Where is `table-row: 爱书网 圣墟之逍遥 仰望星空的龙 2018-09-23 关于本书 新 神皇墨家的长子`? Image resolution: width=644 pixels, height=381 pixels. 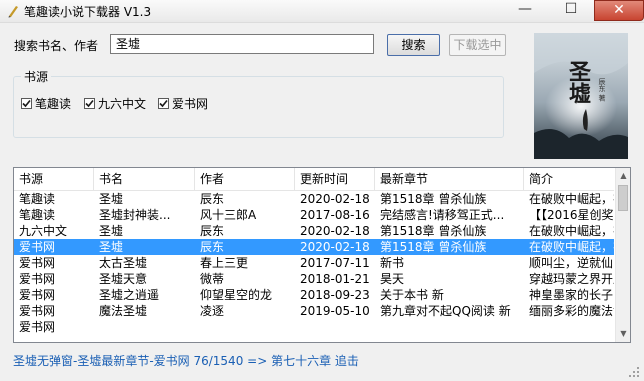
table-row: 爱书网 圣墟之逍遥 仰望星空的龙 2018-09-23 关于本书 新 神皇墨家的长子 is located at coordinates (314, 295).